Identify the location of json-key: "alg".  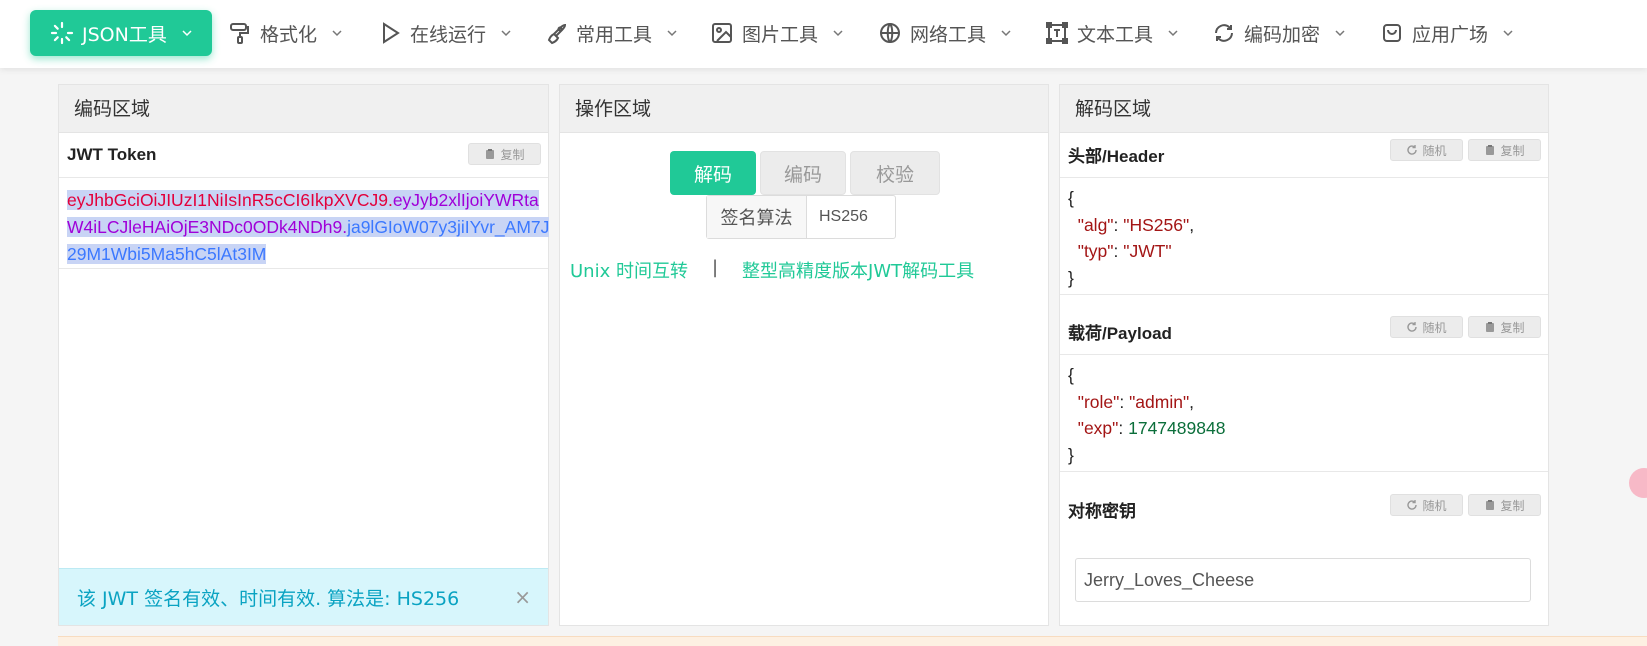
(1095, 224).